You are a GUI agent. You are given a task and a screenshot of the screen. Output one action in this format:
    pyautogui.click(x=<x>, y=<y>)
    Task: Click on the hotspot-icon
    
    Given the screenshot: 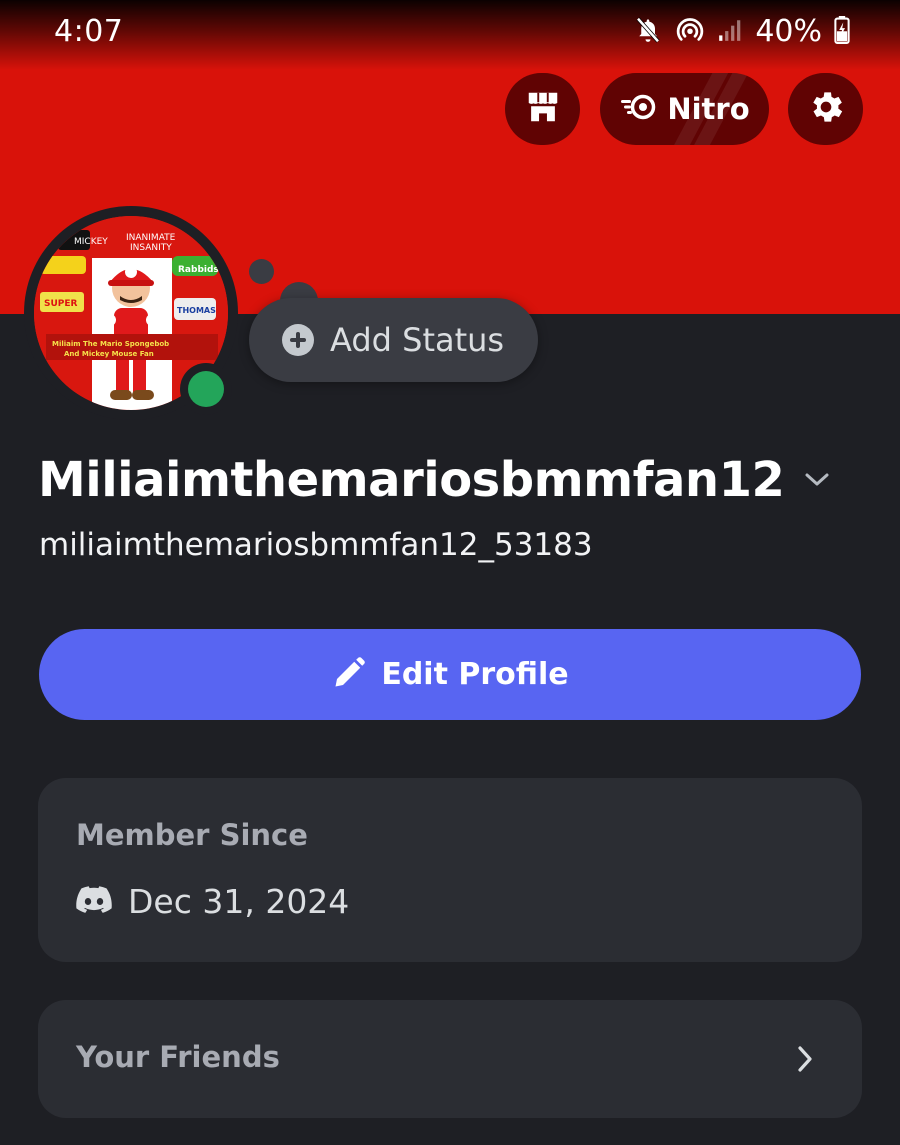 What is the action you would take?
    pyautogui.click(x=690, y=32)
    